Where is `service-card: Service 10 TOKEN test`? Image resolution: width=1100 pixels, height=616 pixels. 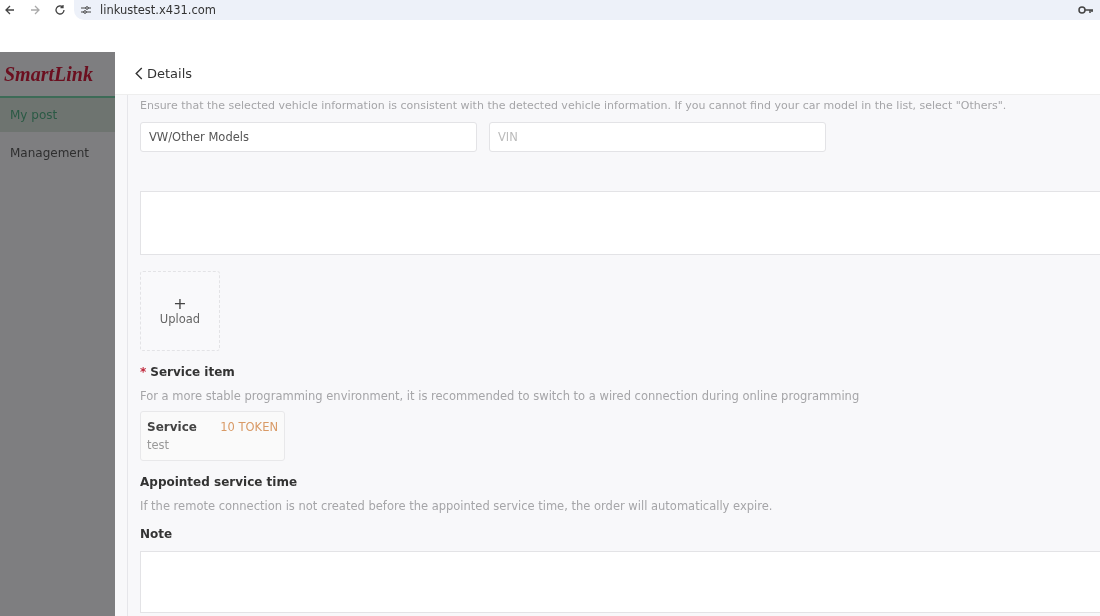
service-card: Service 10 TOKEN test is located at coordinates (212, 436).